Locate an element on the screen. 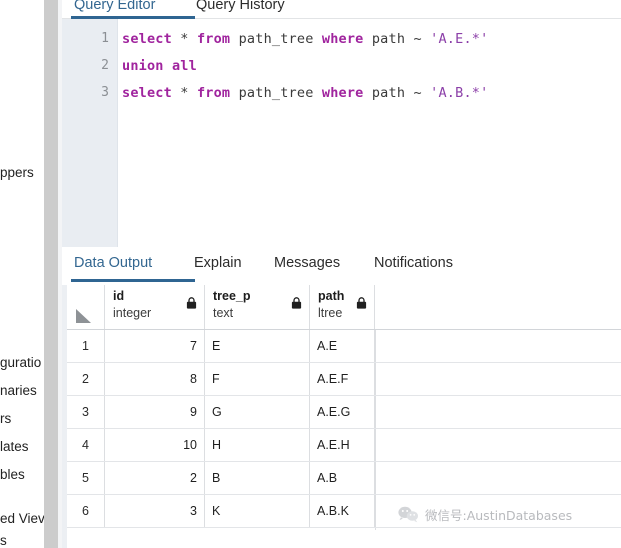  code-token-kw: all is located at coordinates (184, 66).